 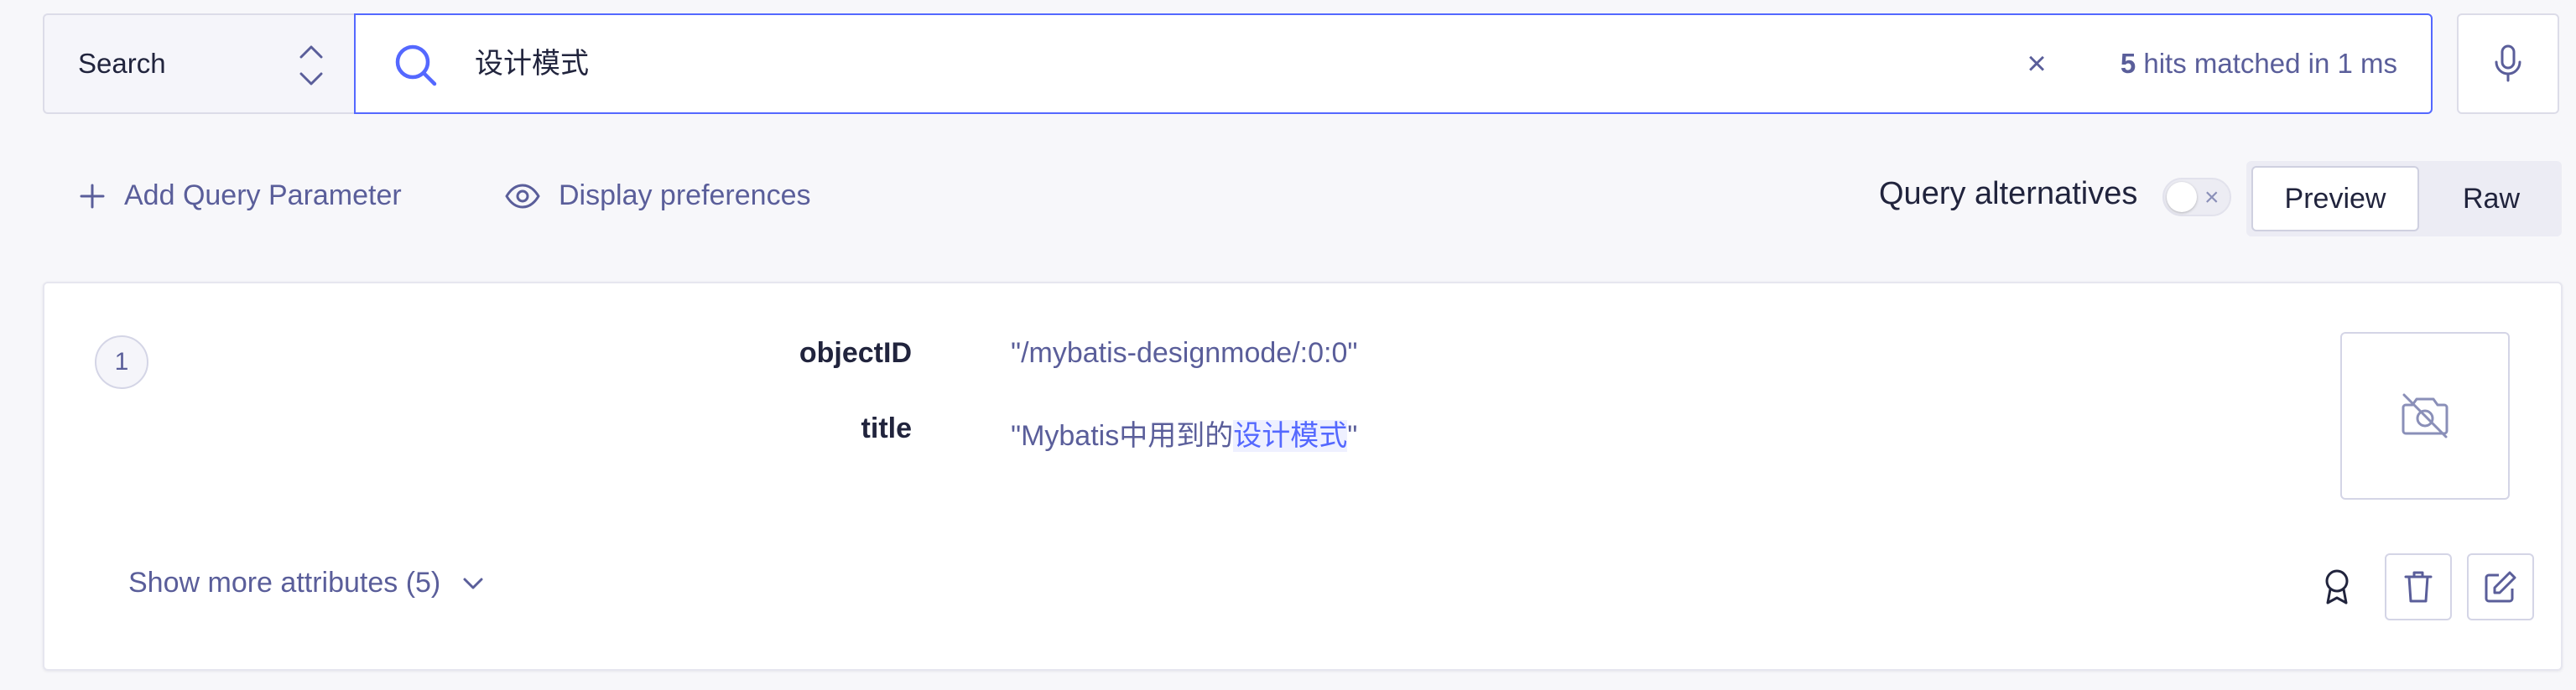 I want to click on attribute-key: title, so click(x=886, y=428).